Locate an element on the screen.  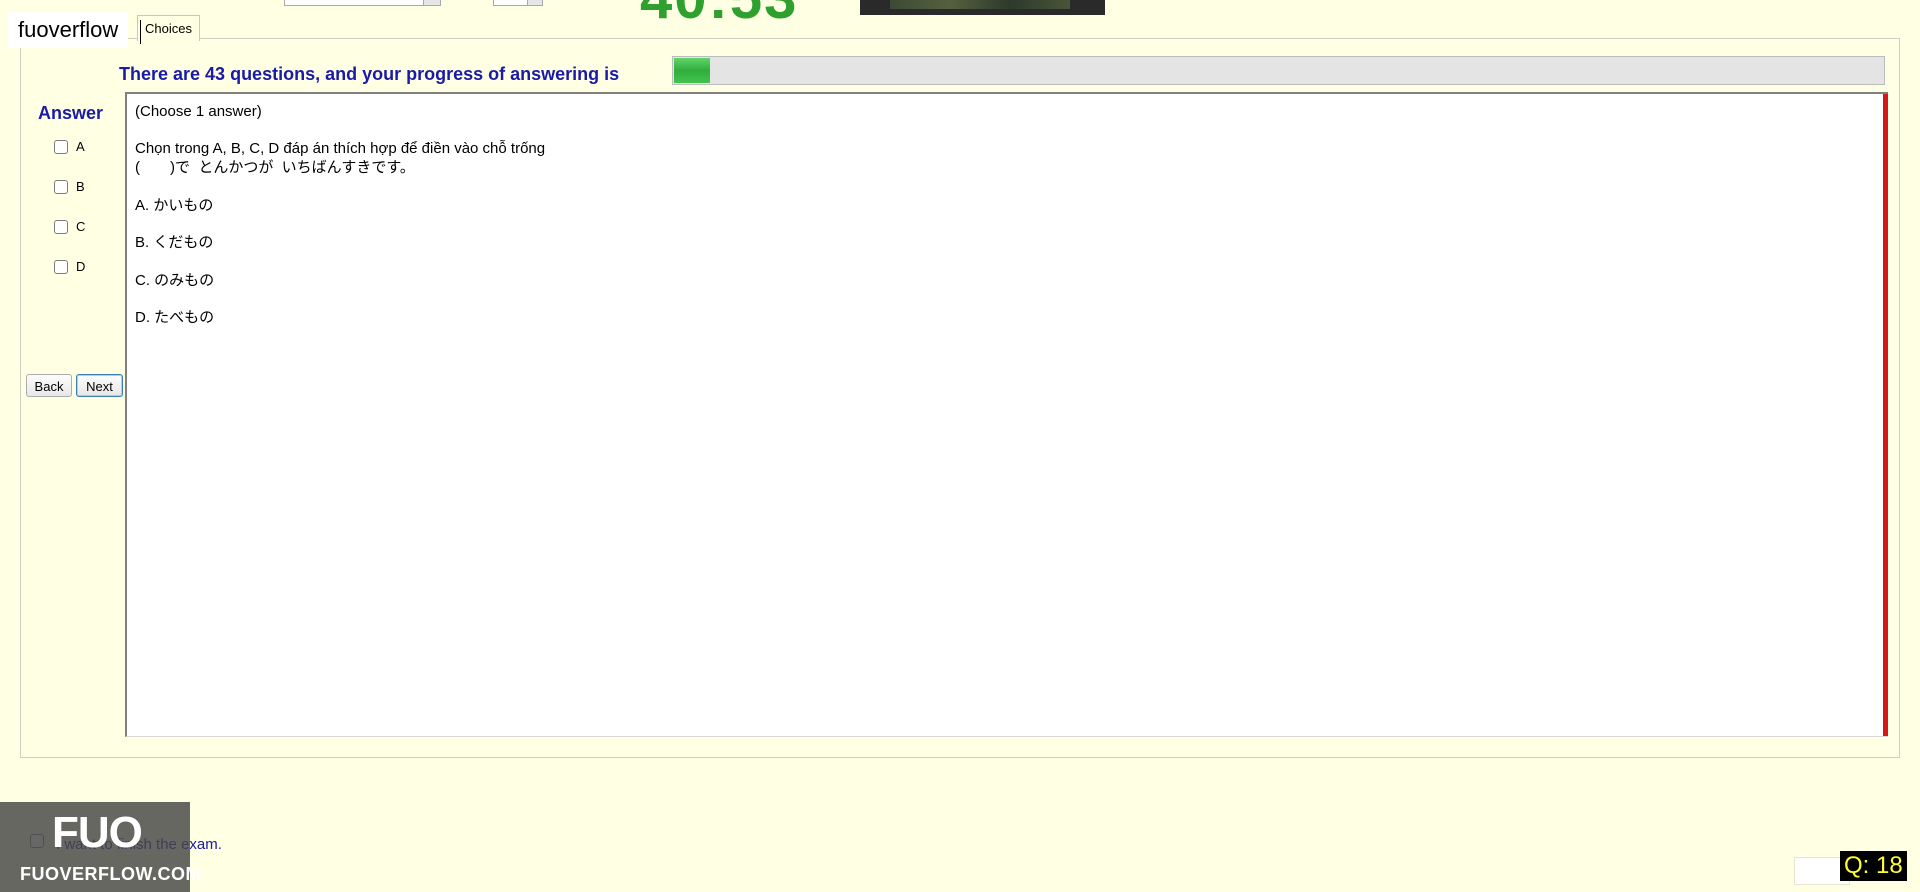
checkbox-b is located at coordinates (61, 186).